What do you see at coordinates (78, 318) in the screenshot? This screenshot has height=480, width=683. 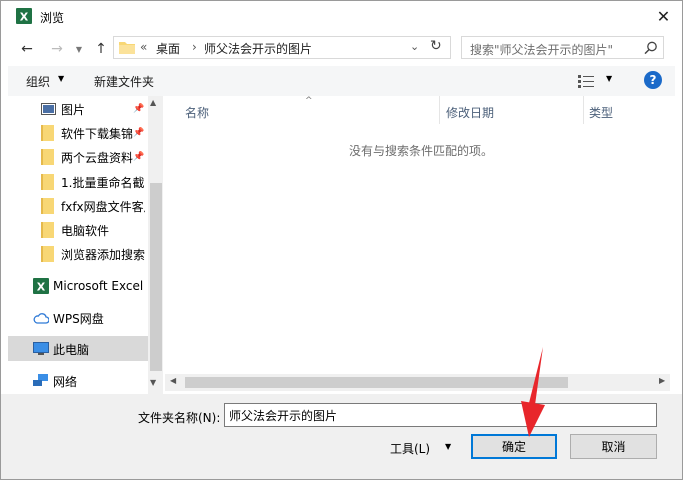 I see `nav-item-label: WPS网盘` at bounding box center [78, 318].